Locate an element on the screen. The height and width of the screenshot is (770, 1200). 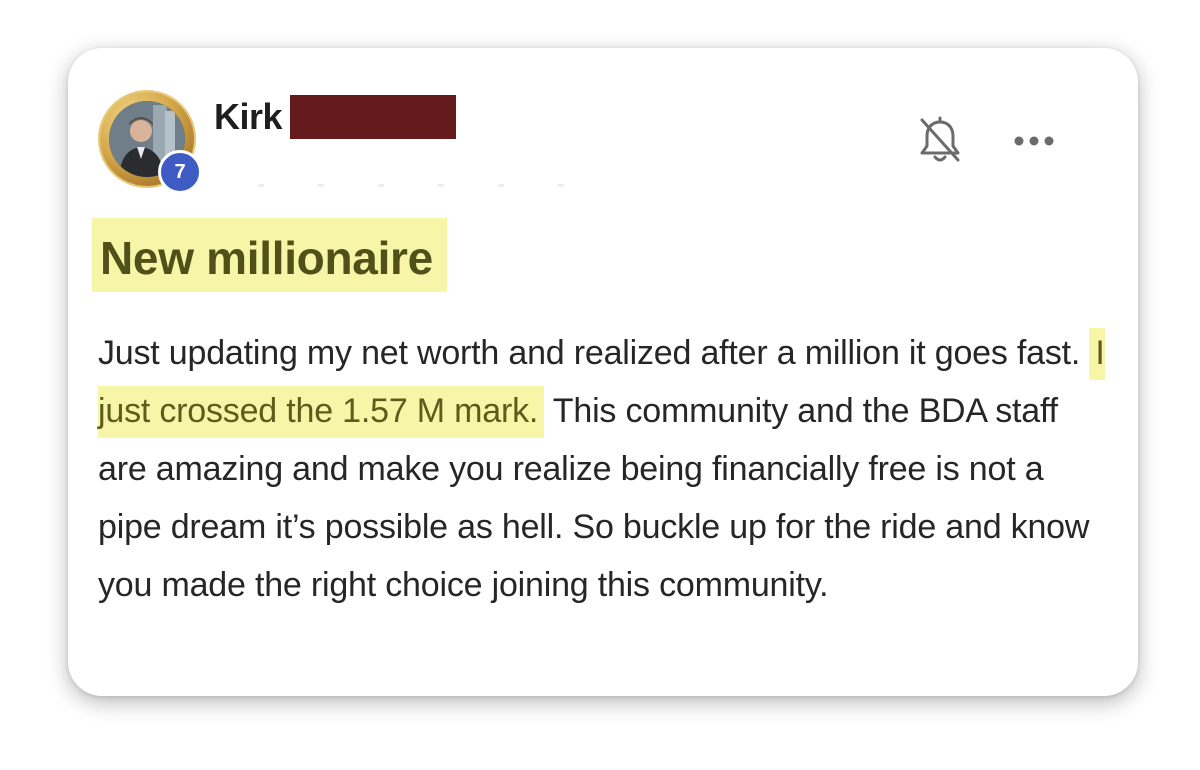
more-options-button is located at coordinates (1035, 141).